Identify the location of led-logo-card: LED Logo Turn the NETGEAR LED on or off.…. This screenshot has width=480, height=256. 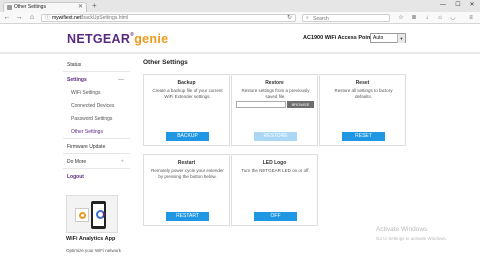
(274, 190).